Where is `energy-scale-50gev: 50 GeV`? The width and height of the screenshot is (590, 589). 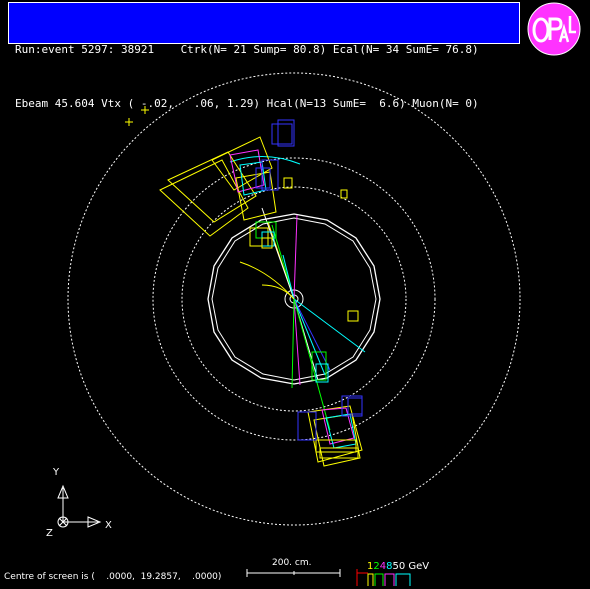
energy-scale-50gev: 50 GeV is located at coordinates (411, 566).